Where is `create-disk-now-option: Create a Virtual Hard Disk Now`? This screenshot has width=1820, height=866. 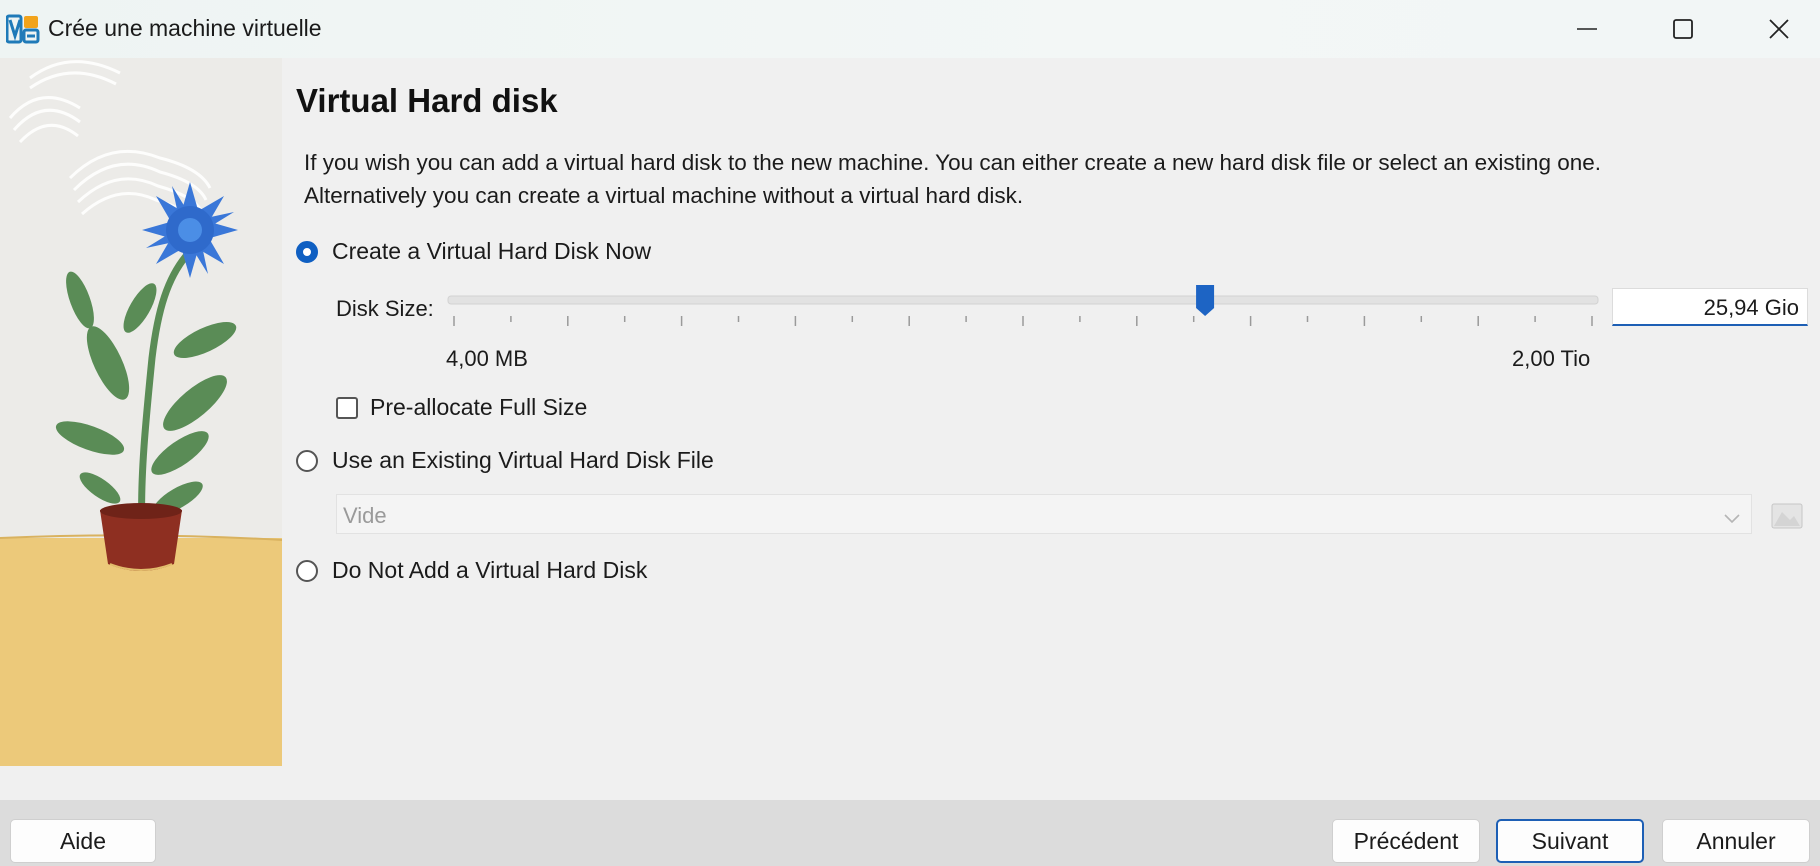
create-disk-now-option: Create a Virtual Hard Disk Now is located at coordinates (473, 251).